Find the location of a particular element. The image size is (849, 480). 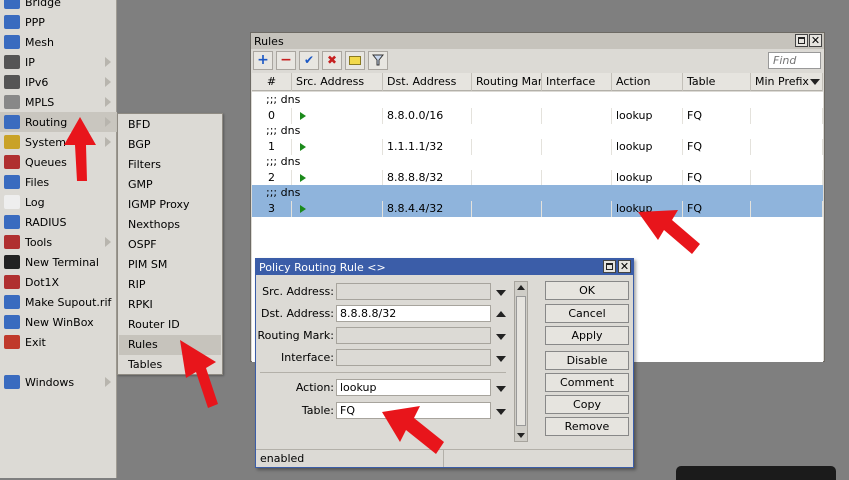

dialog-close-icon: ✕ is located at coordinates (624, 266).